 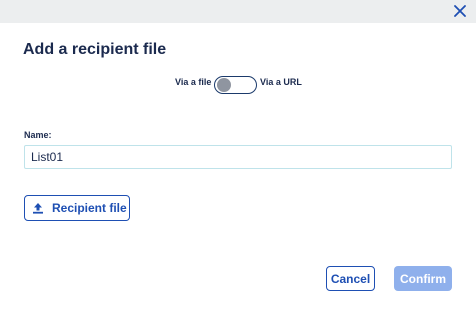 I want to click on confirm-button: Confirm, so click(x=423, y=278).